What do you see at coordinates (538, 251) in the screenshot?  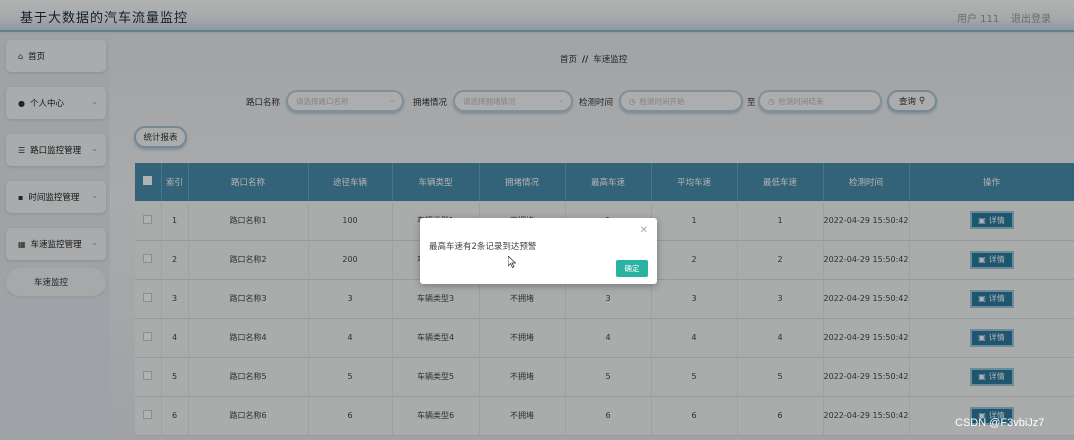 I see `alert-dialog: ✕ 最高车速有2条记录到达预警 确定` at bounding box center [538, 251].